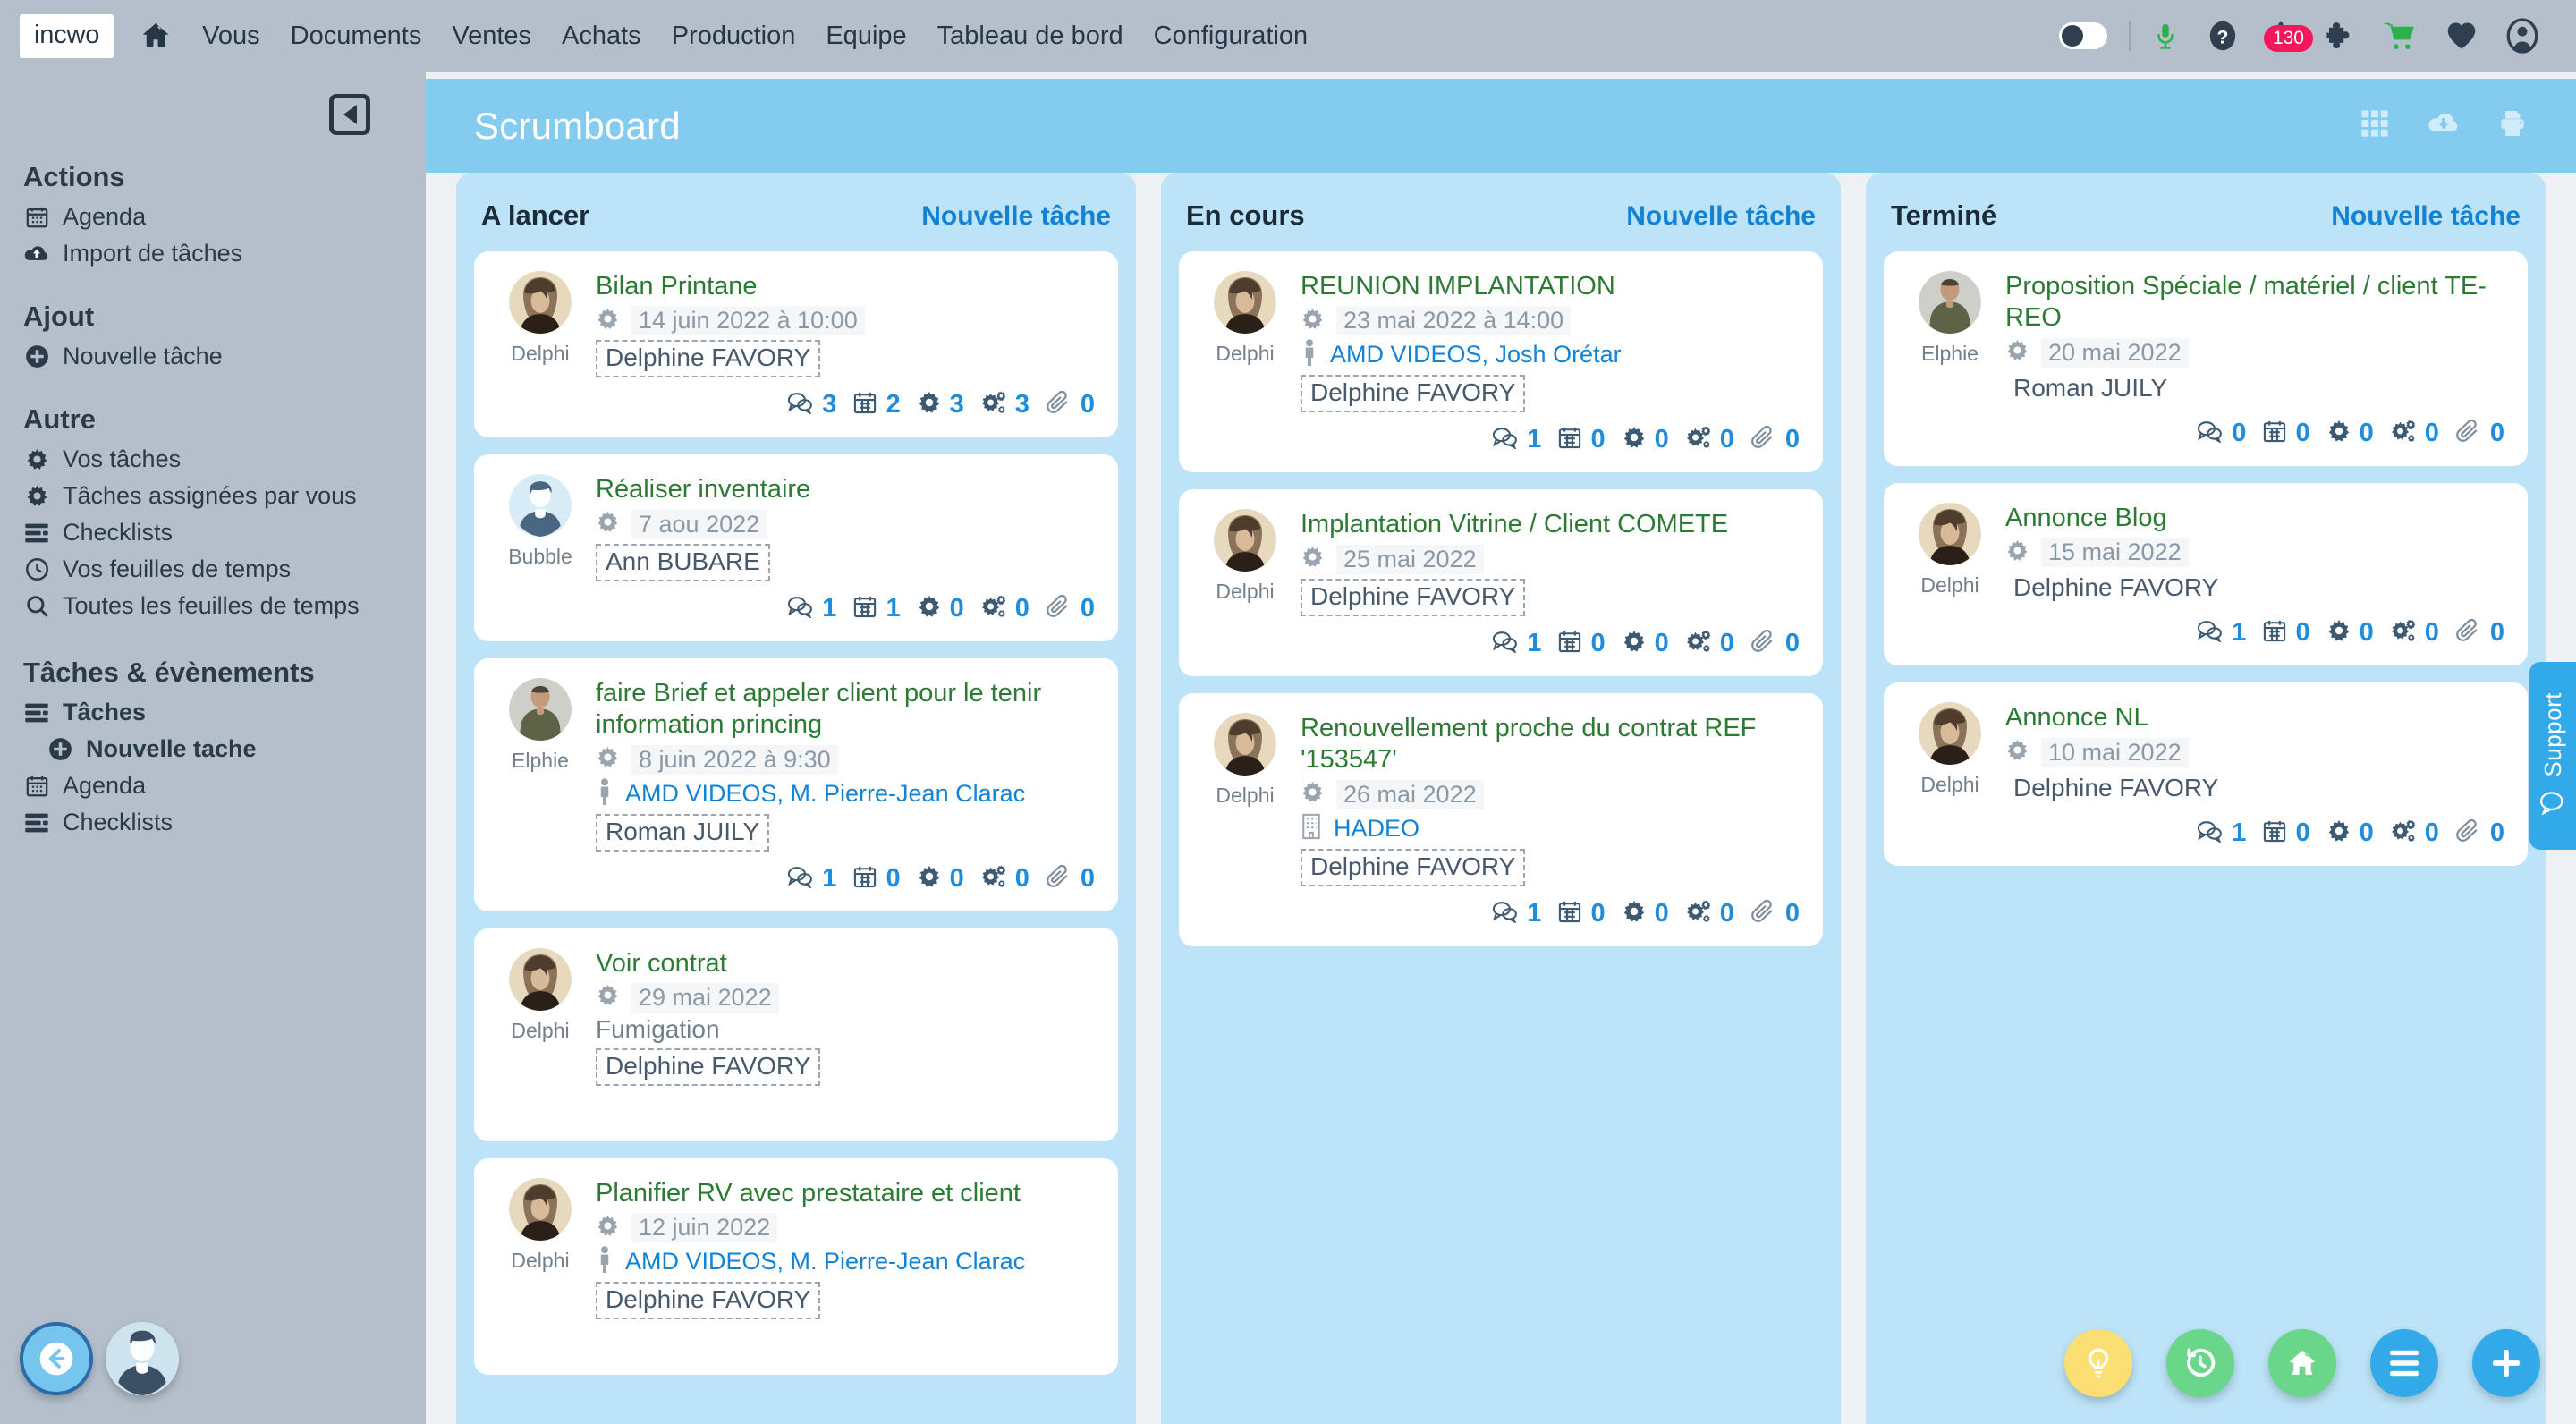 The image size is (2576, 1424). I want to click on task-title: Réaliser inventaire, so click(703, 489).